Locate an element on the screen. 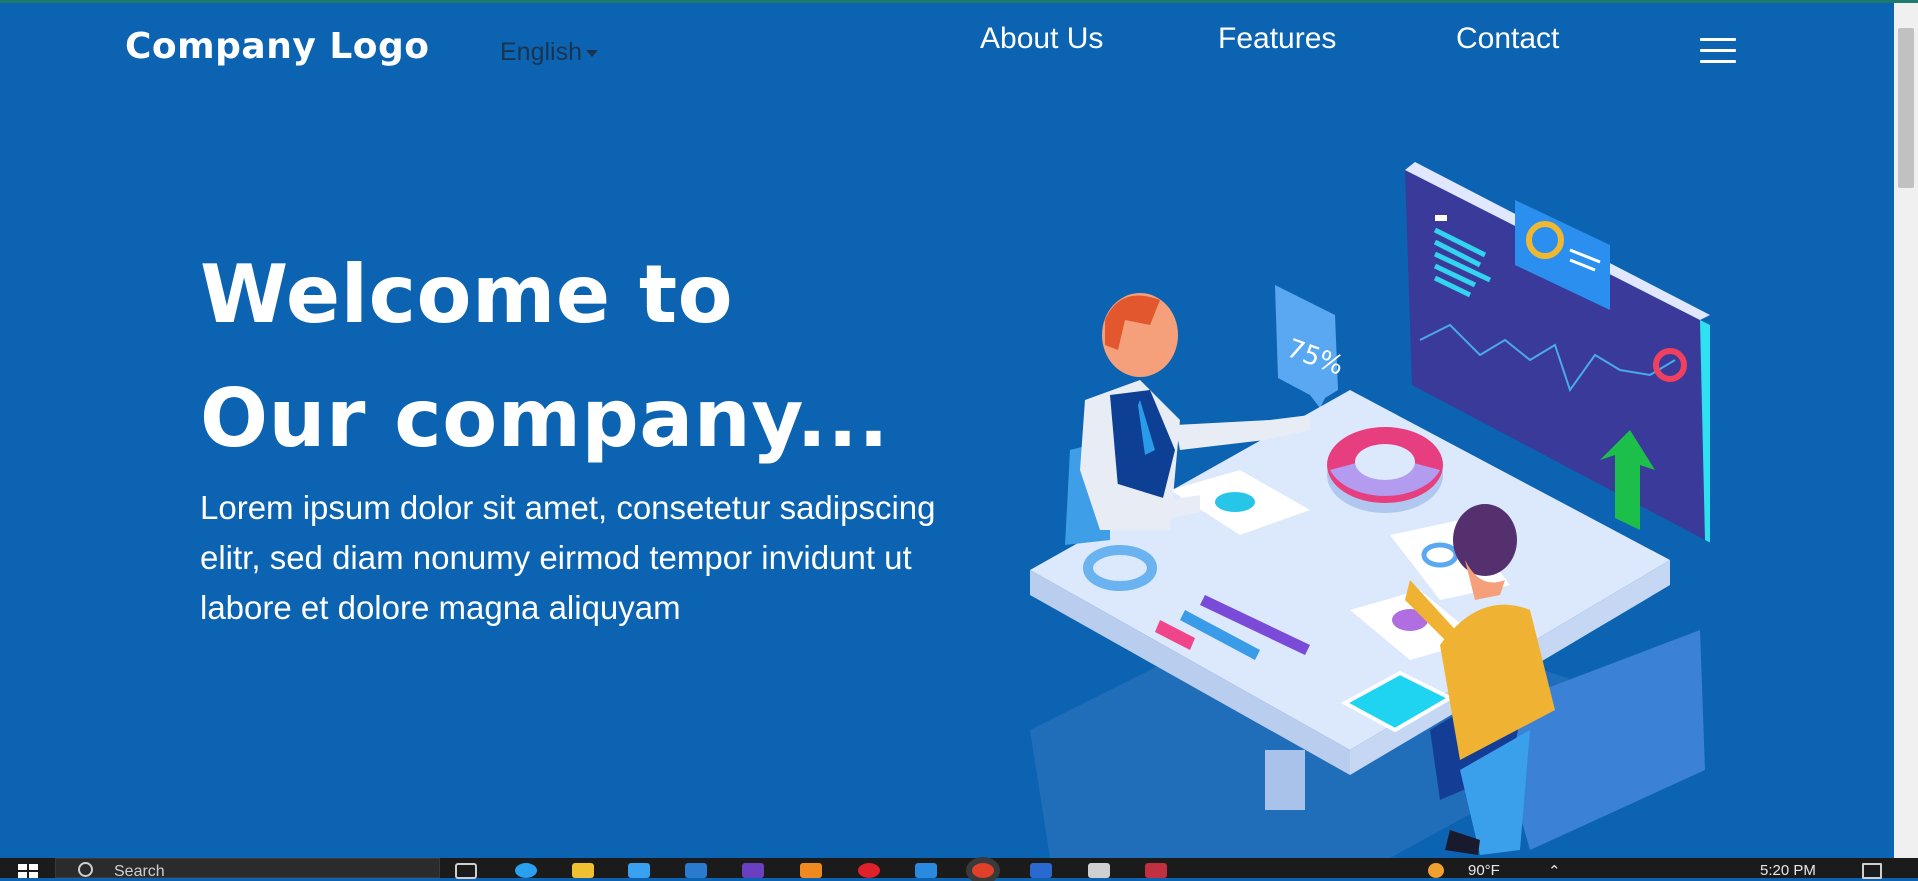 The width and height of the screenshot is (1918, 881). visual-studio-icon is located at coordinates (753, 870).